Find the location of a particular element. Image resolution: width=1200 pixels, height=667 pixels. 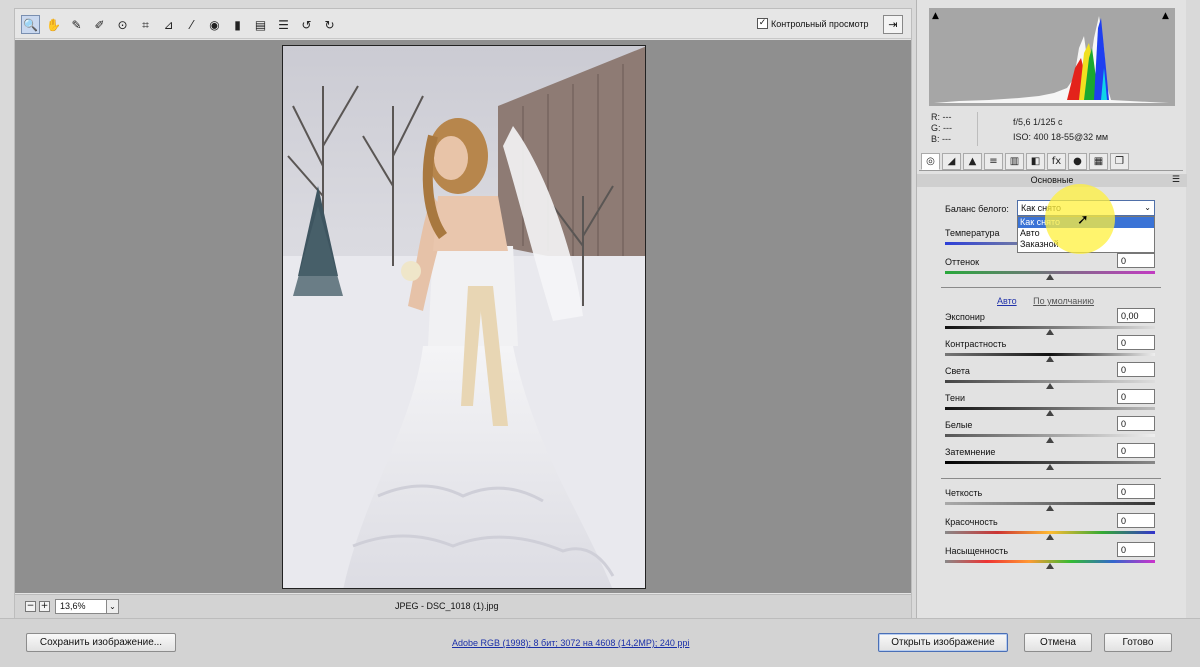

zoom-dropdown-button: ⌄ is located at coordinates (112, 606).